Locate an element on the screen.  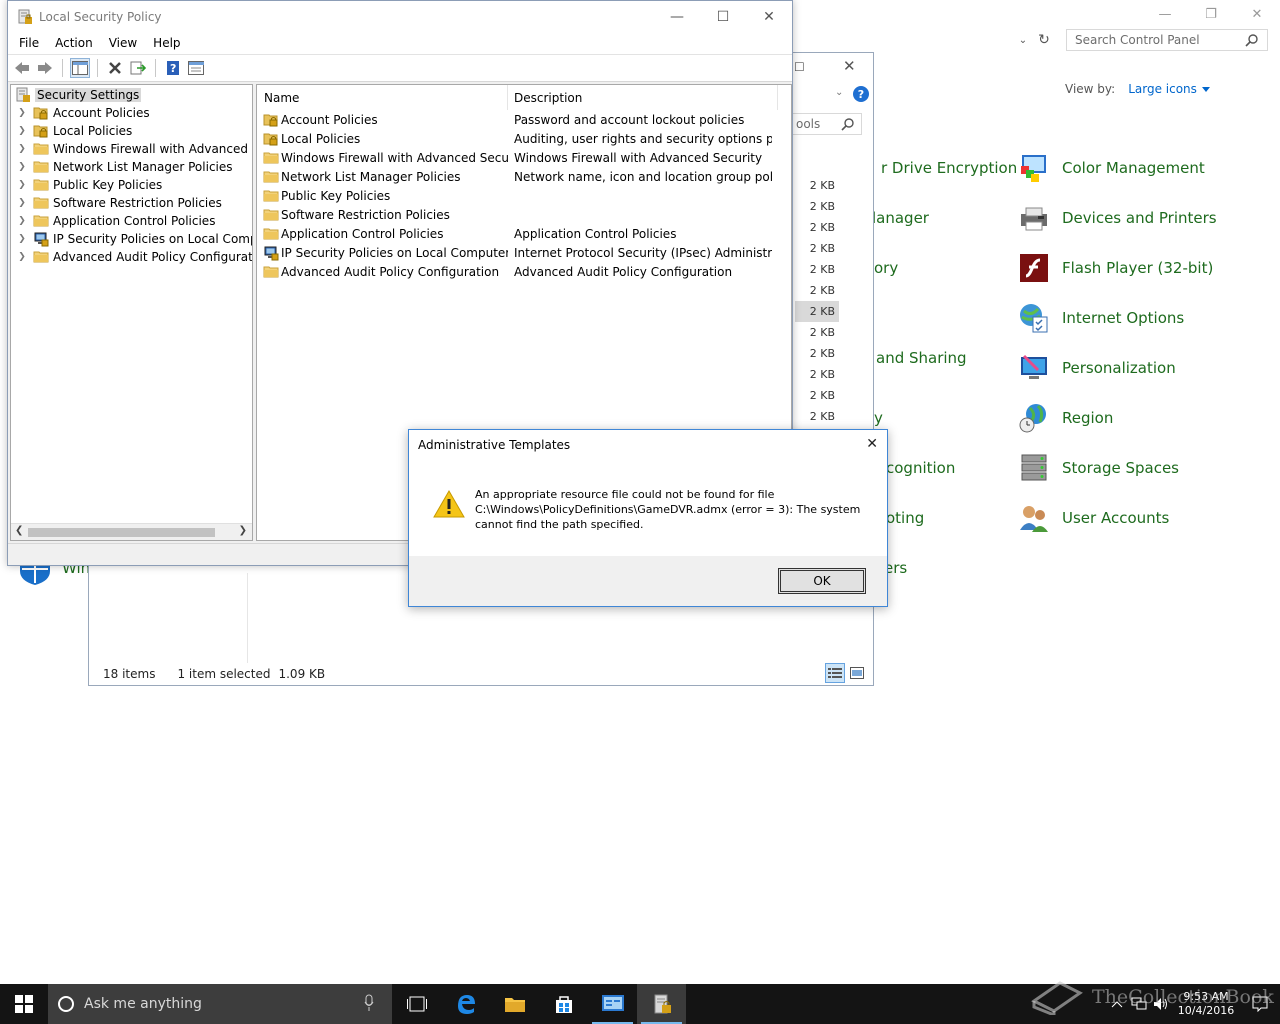
tree-item-security-settings: Security Settings is located at coordinates (76, 95).